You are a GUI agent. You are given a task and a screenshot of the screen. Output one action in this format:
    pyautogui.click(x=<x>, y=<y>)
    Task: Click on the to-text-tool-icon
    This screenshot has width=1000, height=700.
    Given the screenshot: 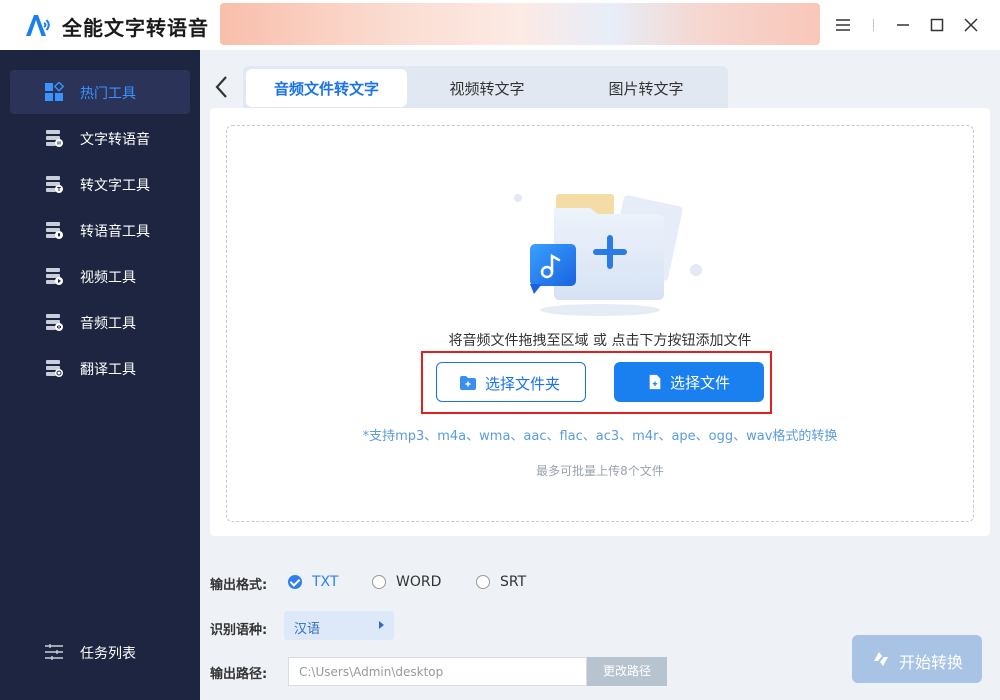 What is the action you would take?
    pyautogui.click(x=54, y=184)
    